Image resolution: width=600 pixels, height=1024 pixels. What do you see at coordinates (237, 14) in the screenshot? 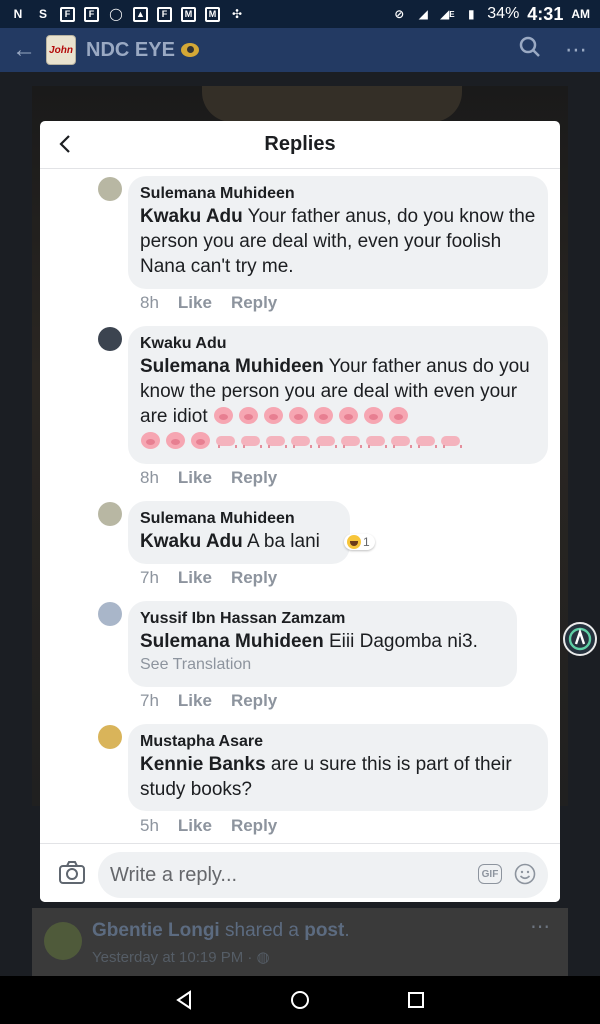
I see `pinwheel-icon: ✣` at bounding box center [237, 14].